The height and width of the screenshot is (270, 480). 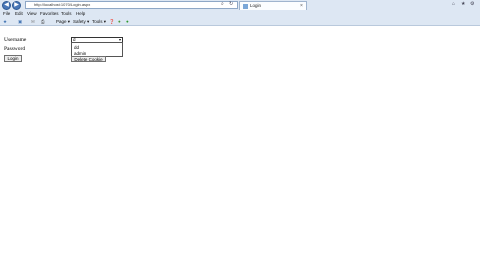 I want to click on page-icon, so click(x=245, y=6).